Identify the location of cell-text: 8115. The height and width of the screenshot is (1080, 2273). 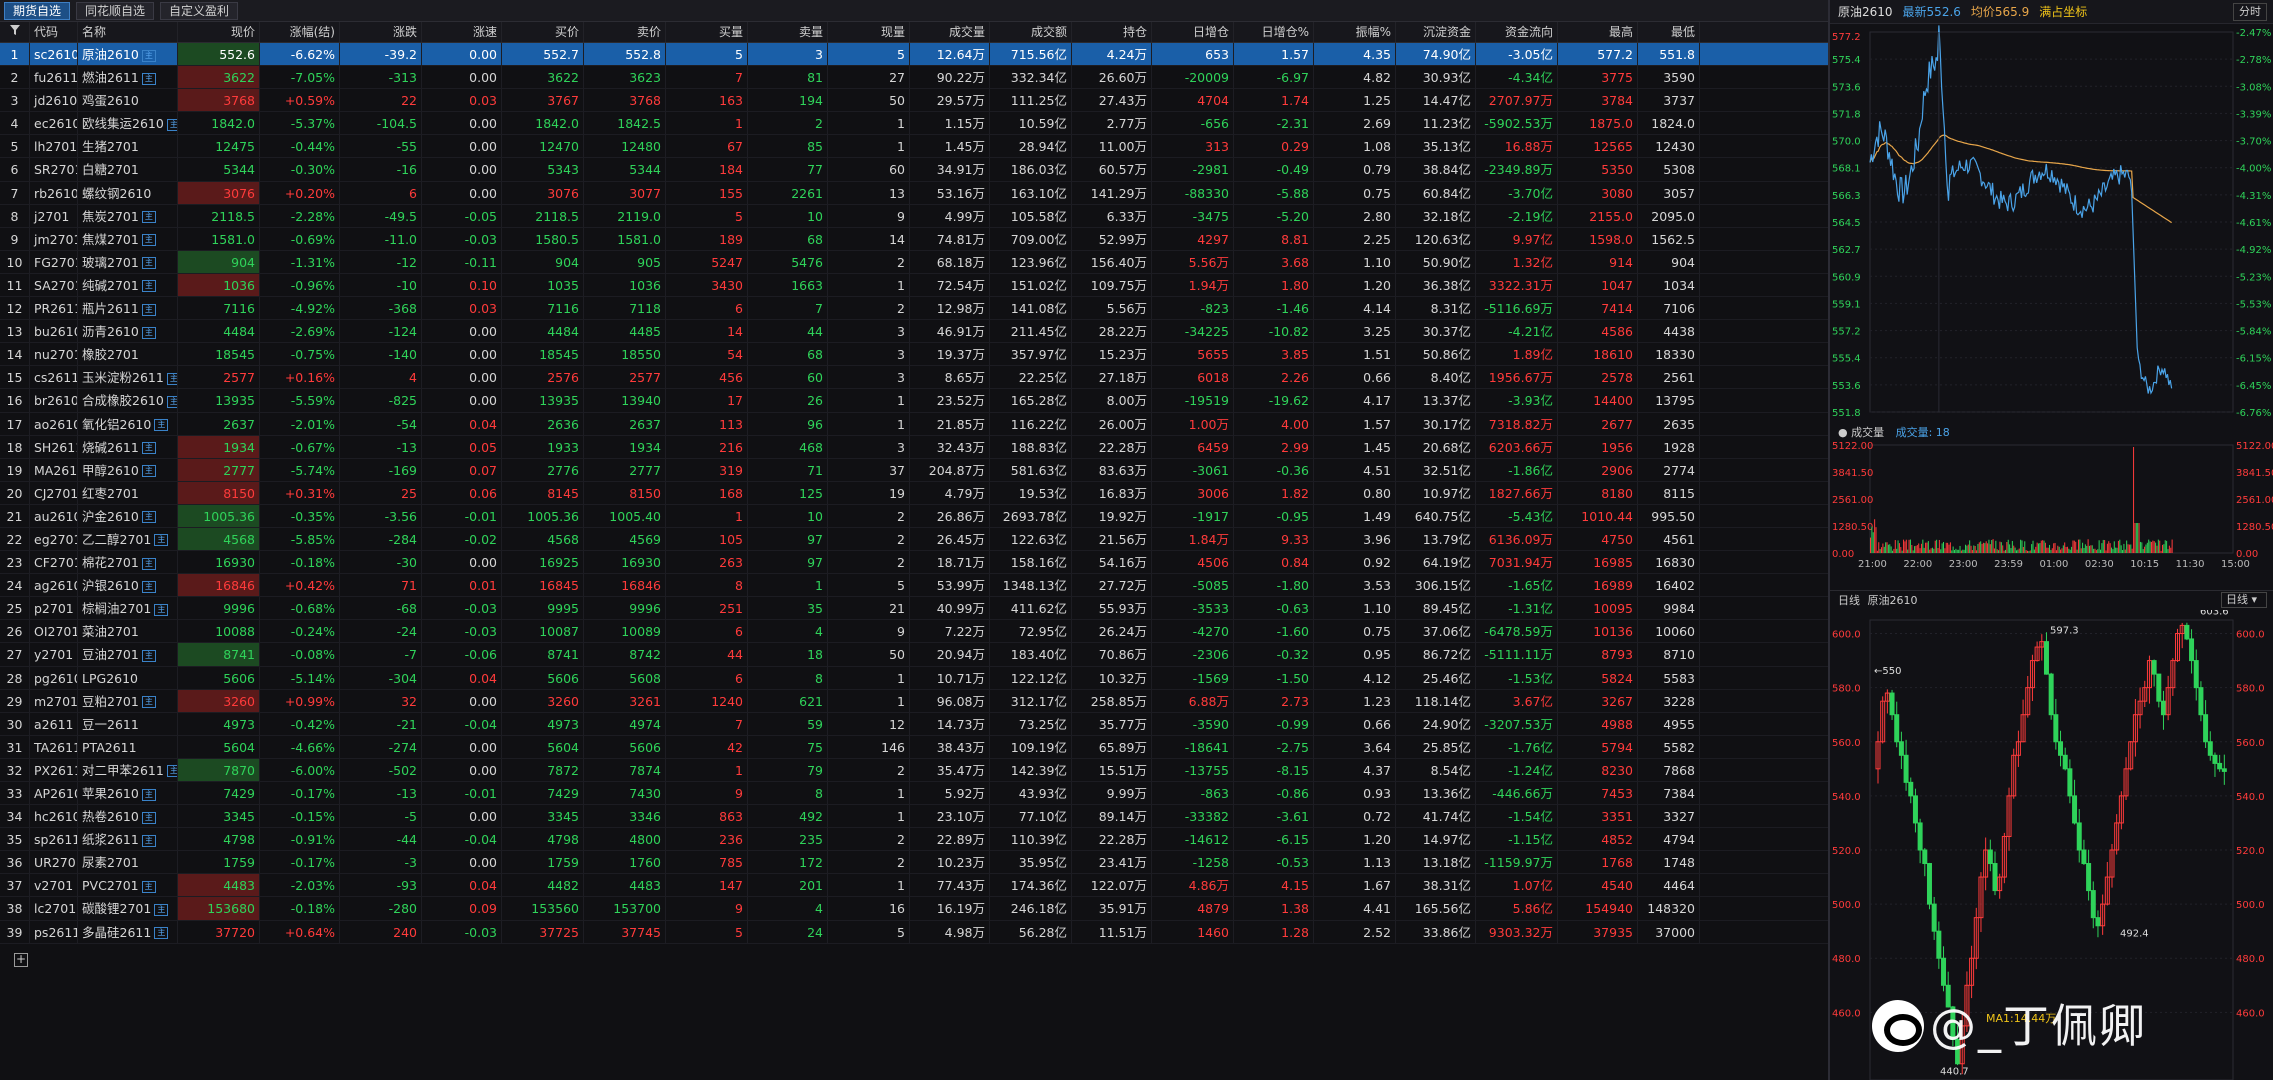
(1679, 493).